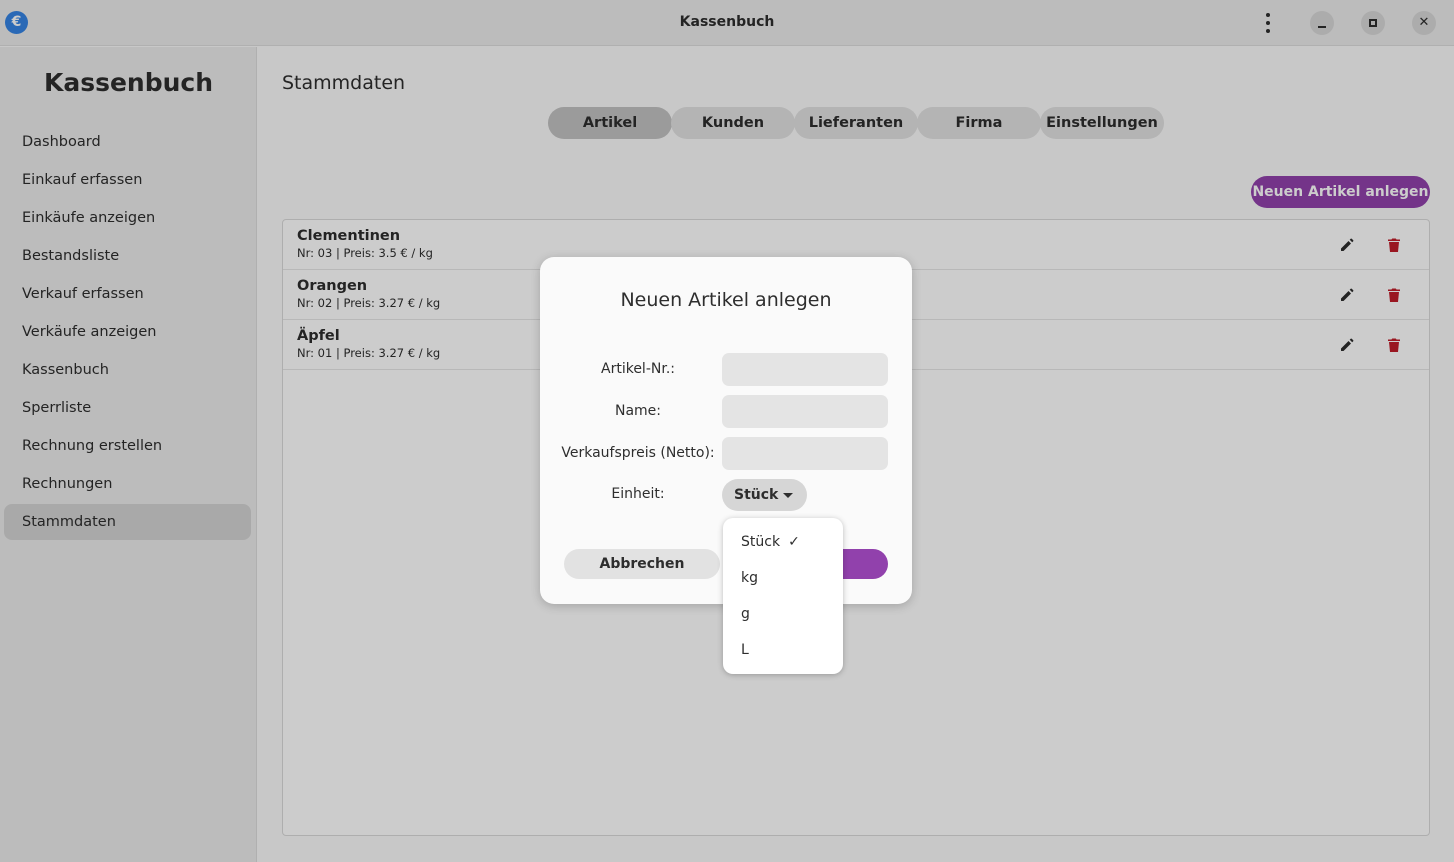  I want to click on name-field, so click(805, 411).